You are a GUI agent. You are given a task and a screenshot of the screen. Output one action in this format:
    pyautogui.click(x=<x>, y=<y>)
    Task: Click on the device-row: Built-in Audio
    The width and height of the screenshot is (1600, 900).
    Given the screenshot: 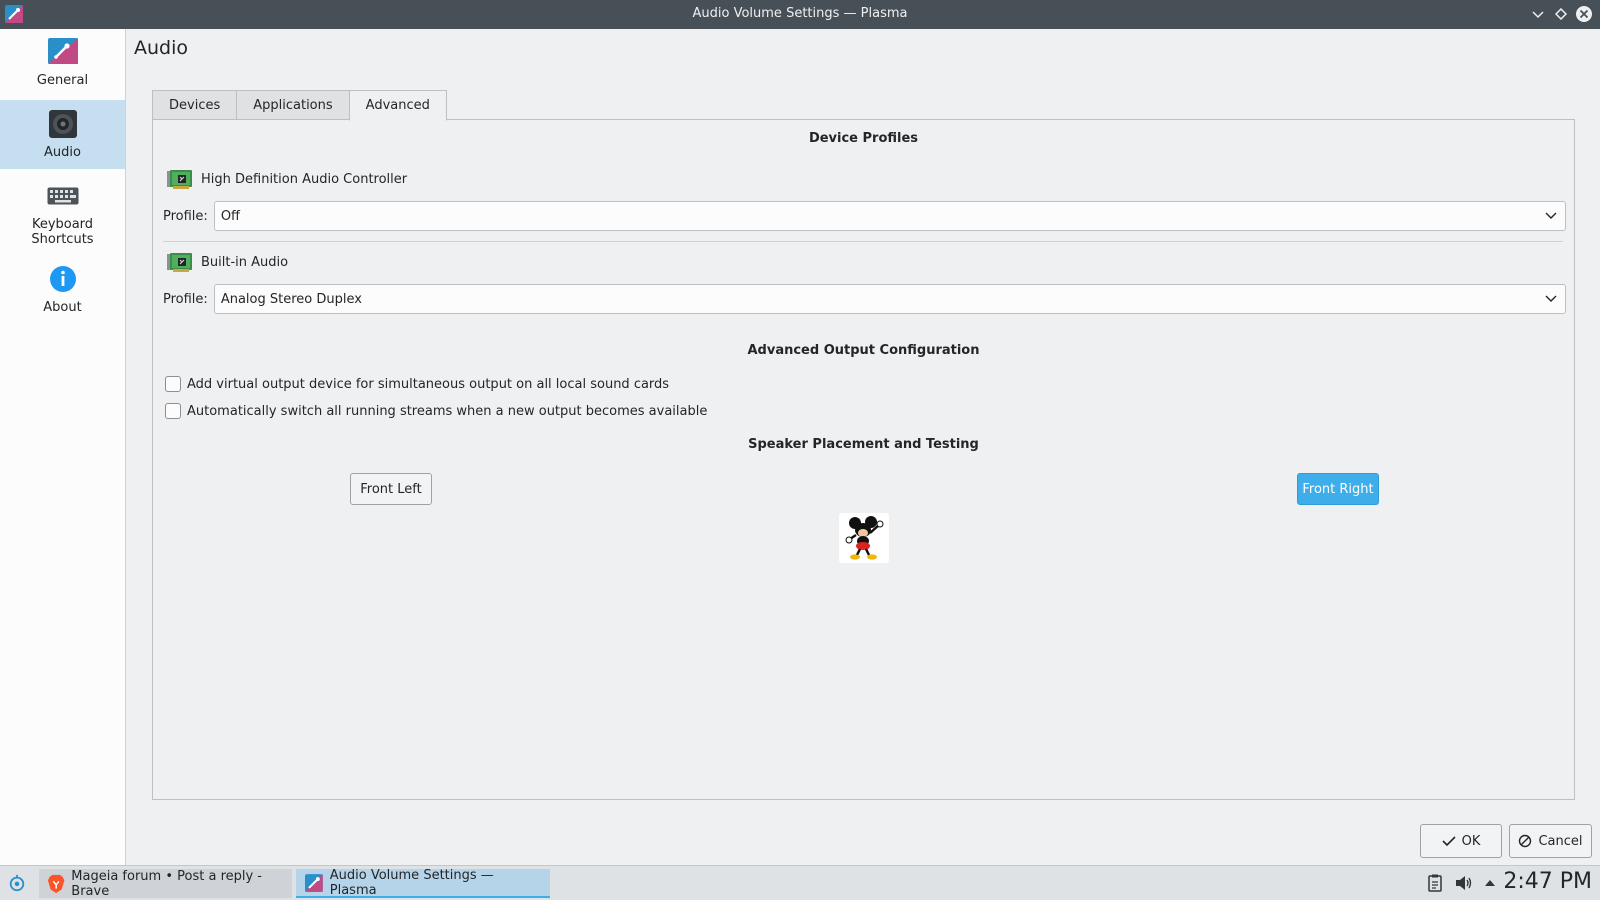 What is the action you would take?
    pyautogui.click(x=227, y=262)
    